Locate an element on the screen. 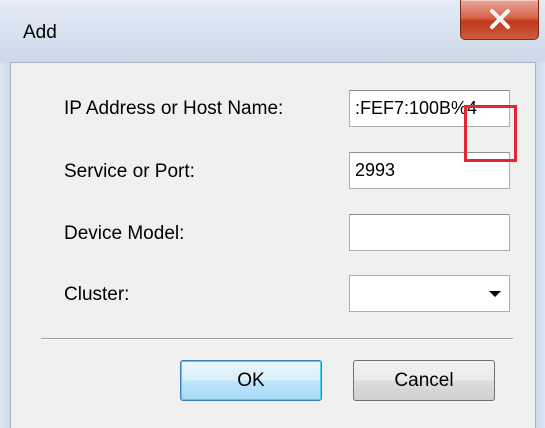  cancel-button: Cancel is located at coordinates (424, 380).